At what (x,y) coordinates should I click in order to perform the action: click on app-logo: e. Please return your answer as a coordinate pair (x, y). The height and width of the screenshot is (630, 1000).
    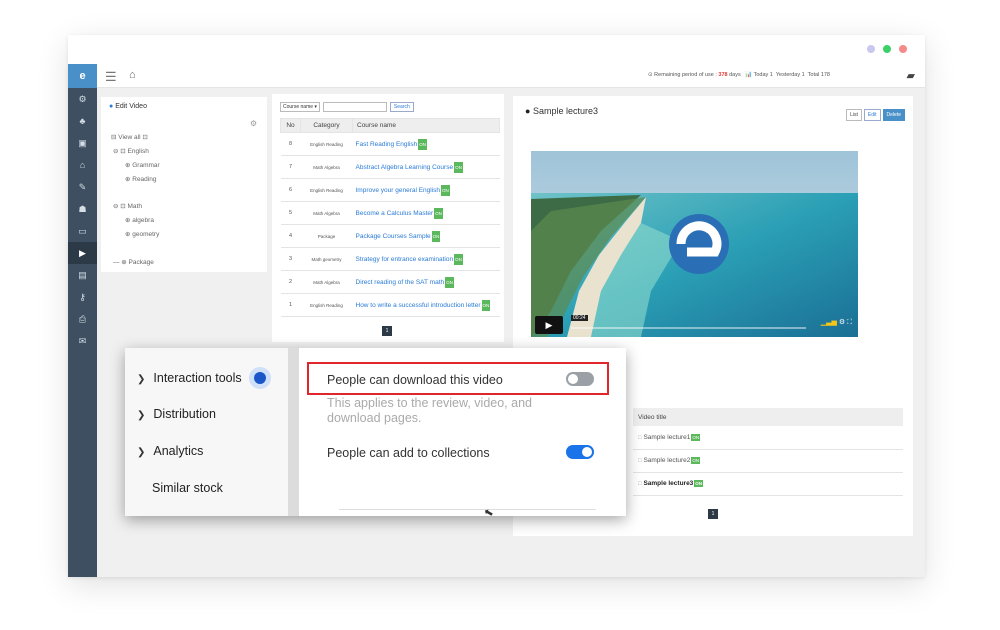
    Looking at the image, I should click on (82, 76).